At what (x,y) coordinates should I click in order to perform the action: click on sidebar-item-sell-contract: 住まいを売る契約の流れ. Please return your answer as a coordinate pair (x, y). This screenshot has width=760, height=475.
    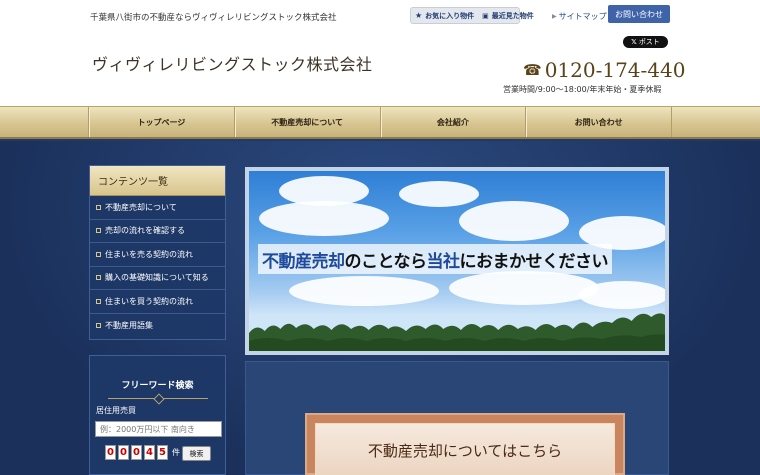
    Looking at the image, I should click on (157, 255).